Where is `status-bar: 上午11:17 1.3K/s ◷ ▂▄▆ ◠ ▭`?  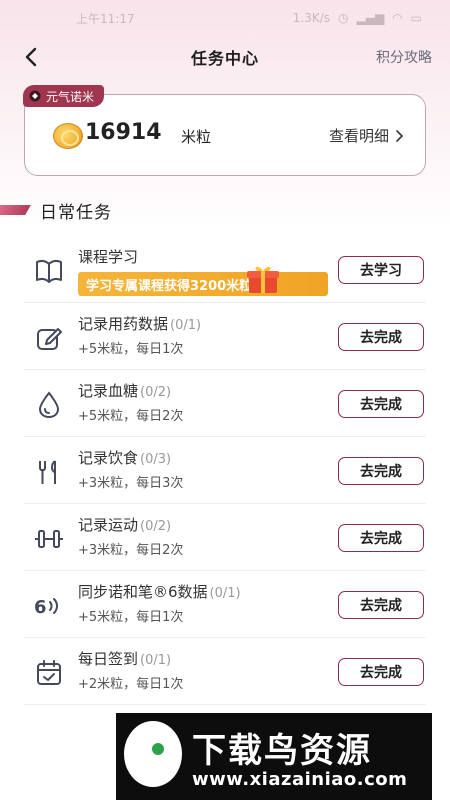
status-bar: 上午11:17 1.3K/s ◷ ▂▄▆ ◠ ▭ is located at coordinates (225, 18).